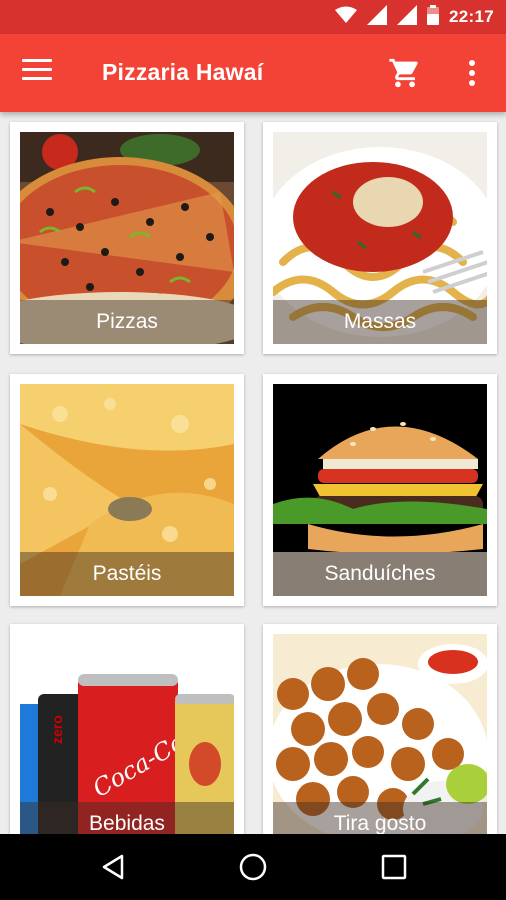 This screenshot has height=900, width=506. What do you see at coordinates (127, 322) in the screenshot?
I see `category-label: Pizzas` at bounding box center [127, 322].